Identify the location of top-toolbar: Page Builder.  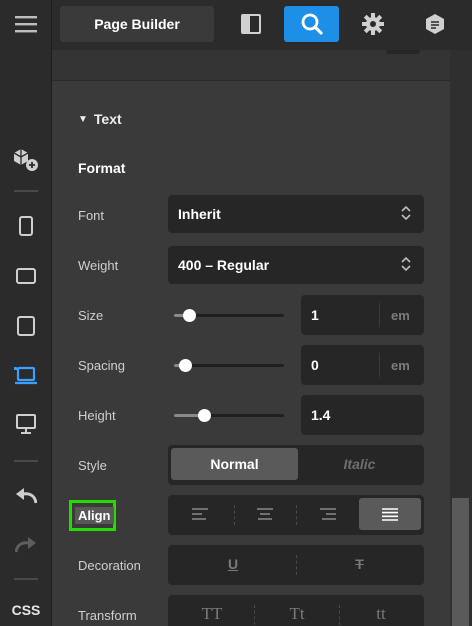
(262, 25).